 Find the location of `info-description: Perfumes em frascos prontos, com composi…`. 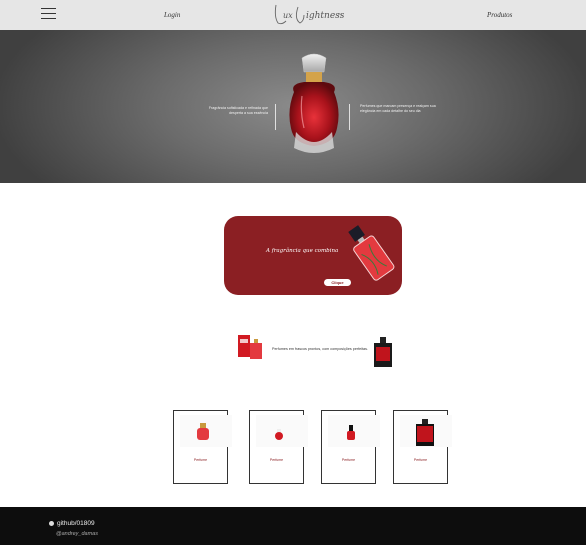

info-description: Perfumes em frascos prontos, com composi… is located at coordinates (320, 349).